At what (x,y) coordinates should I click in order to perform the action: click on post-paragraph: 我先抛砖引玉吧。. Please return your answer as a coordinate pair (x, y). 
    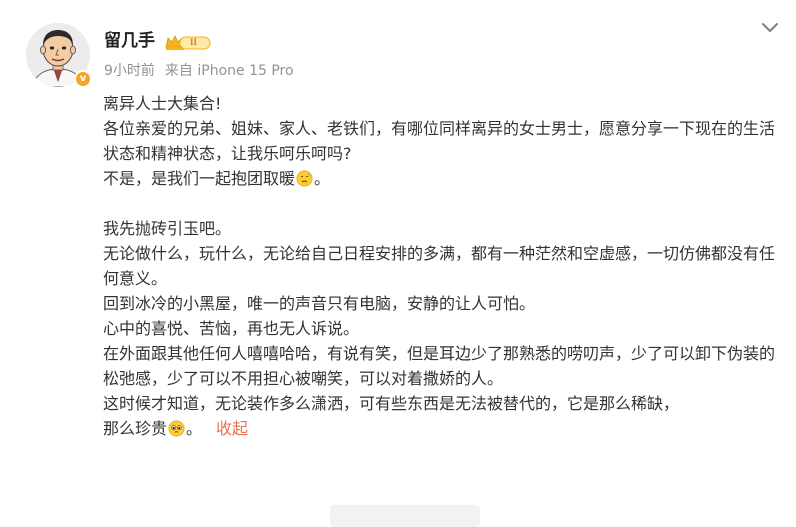
    Looking at the image, I should click on (167, 228).